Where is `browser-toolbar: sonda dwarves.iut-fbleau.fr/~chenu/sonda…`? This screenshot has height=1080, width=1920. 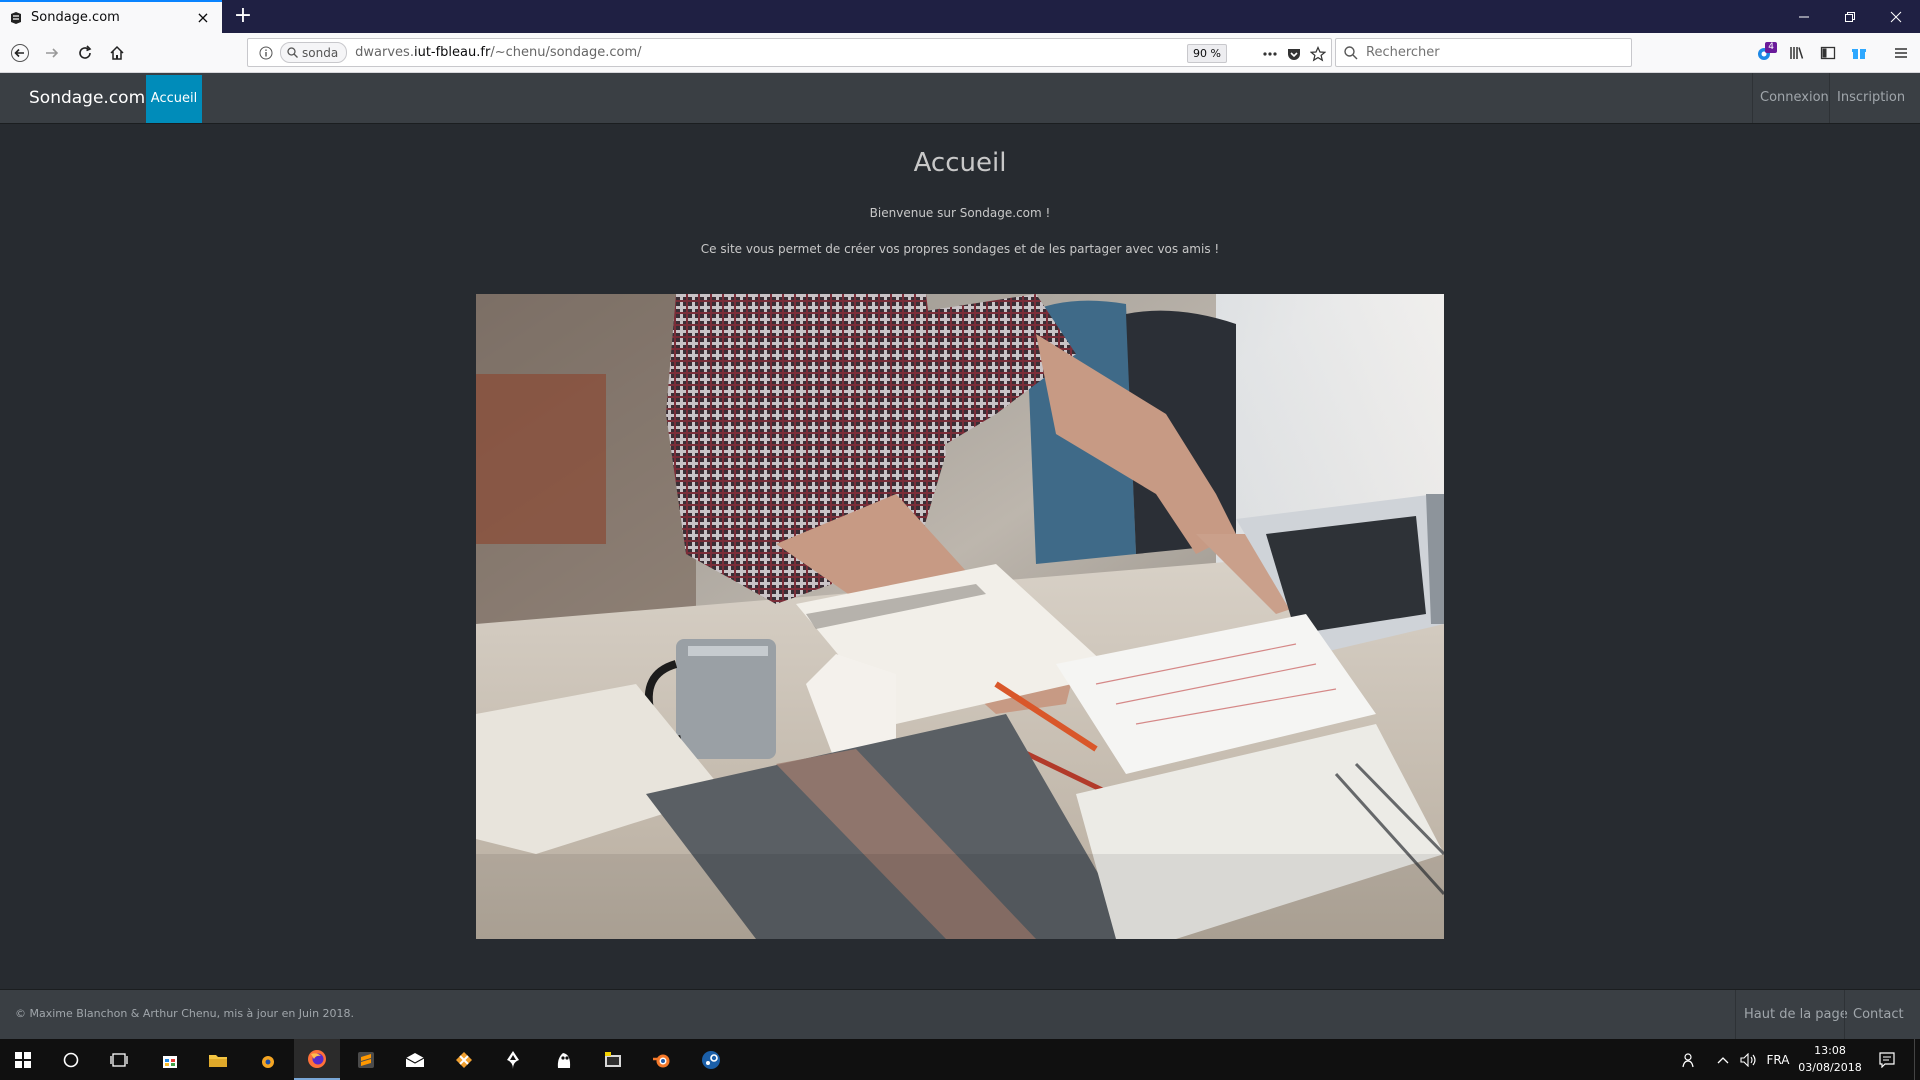
browser-toolbar: sonda dwarves.iut-fbleau.fr/~chenu/sonda… is located at coordinates (960, 53).